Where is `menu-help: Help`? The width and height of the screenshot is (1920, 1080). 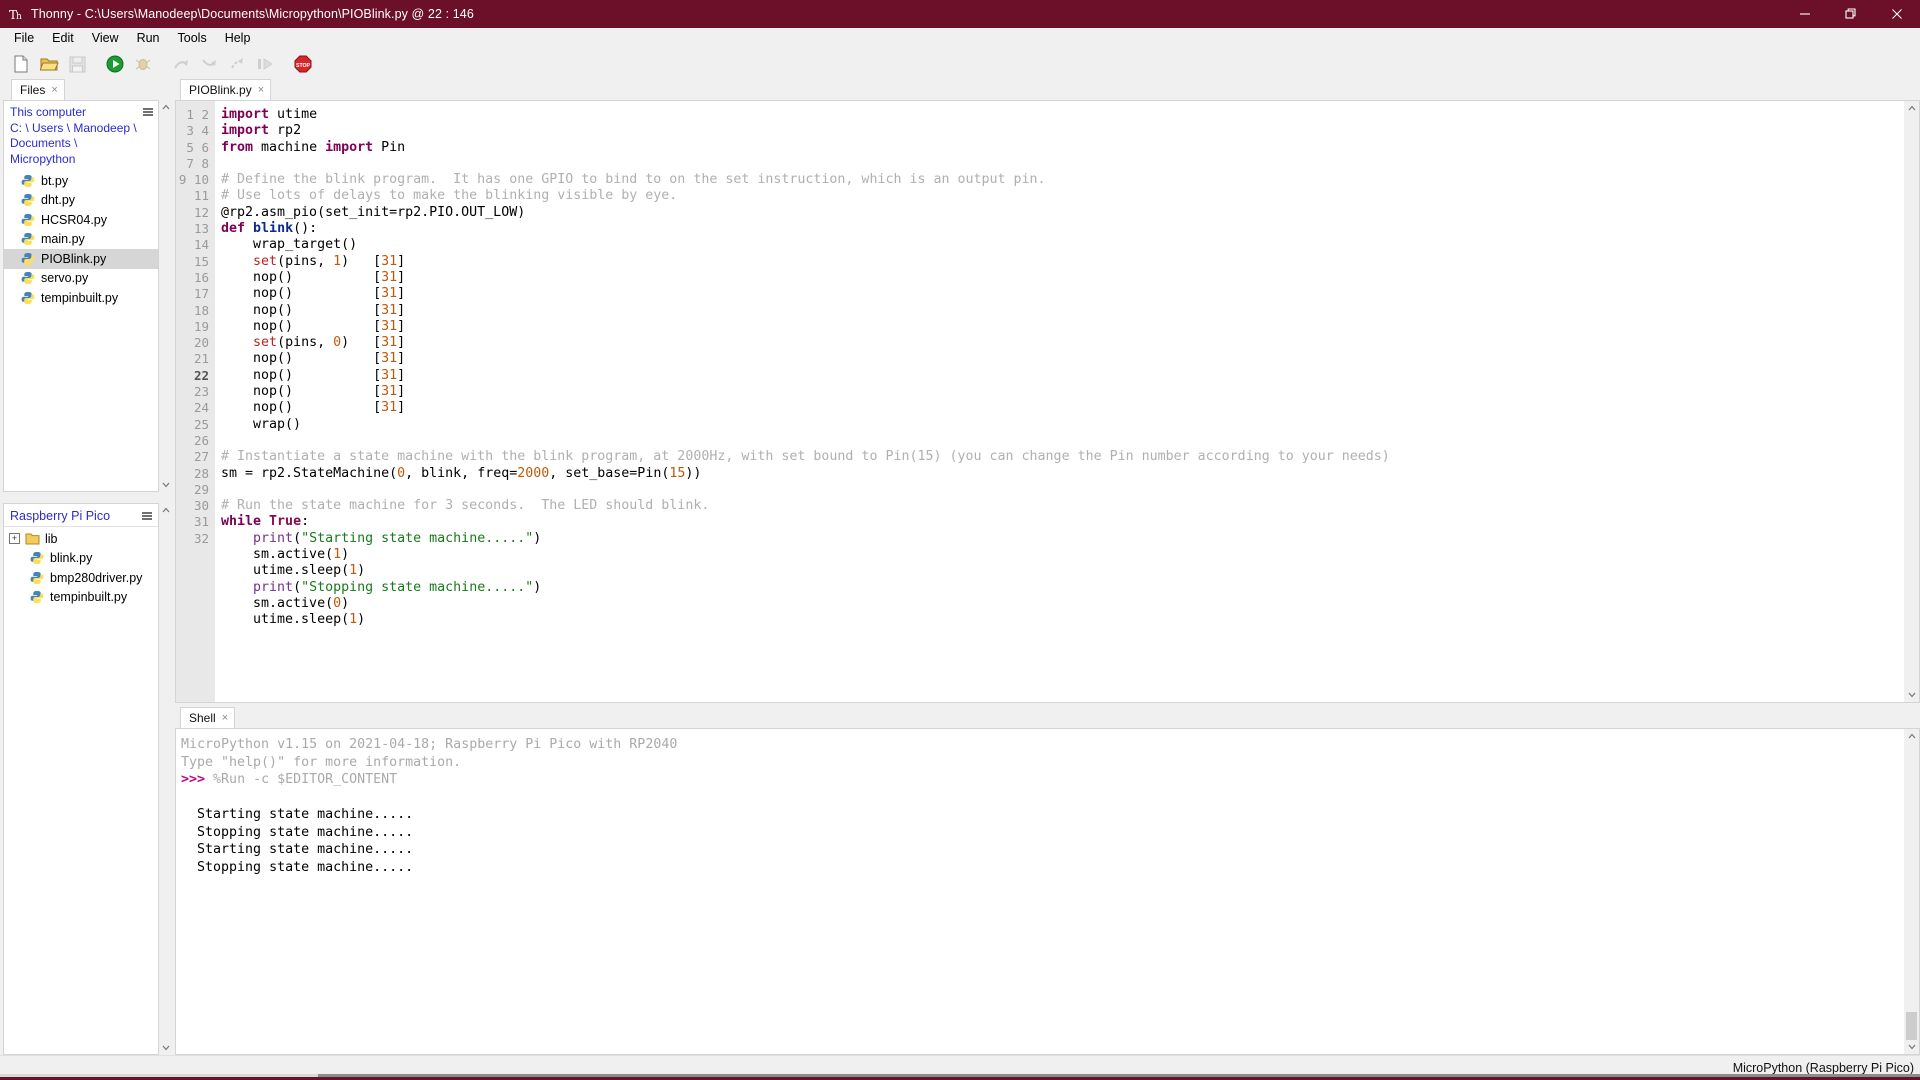 menu-help: Help is located at coordinates (238, 38).